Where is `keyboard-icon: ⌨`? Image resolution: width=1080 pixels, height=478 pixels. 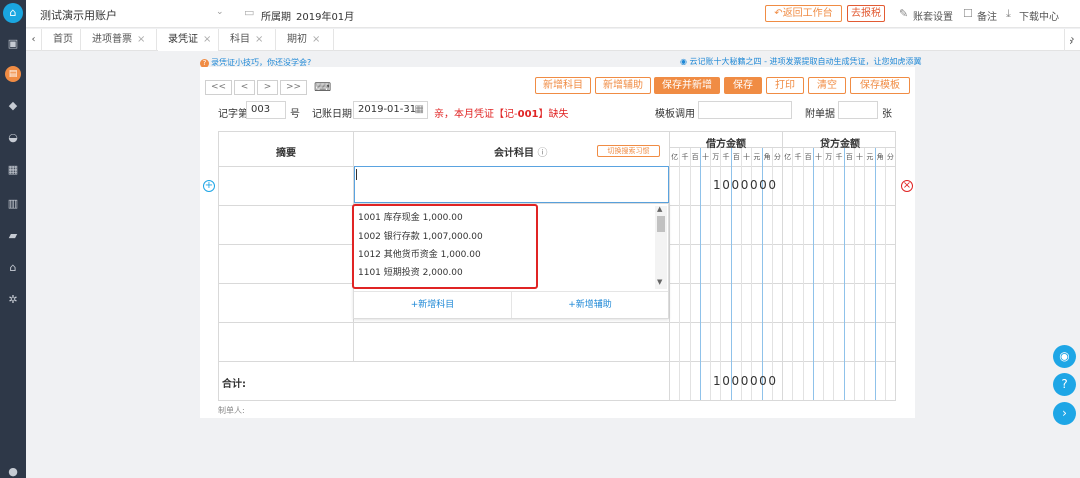
keyboard-icon: ⌨ is located at coordinates (322, 87).